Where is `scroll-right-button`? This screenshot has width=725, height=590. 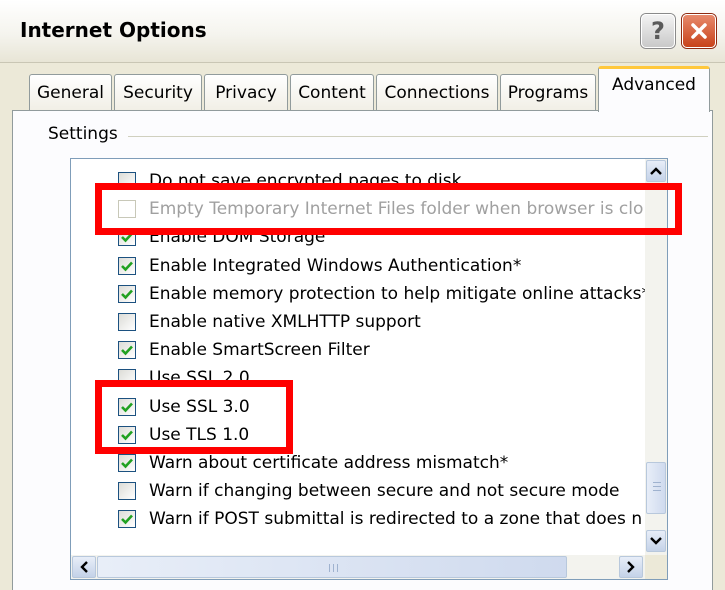
scroll-right-button is located at coordinates (631, 567).